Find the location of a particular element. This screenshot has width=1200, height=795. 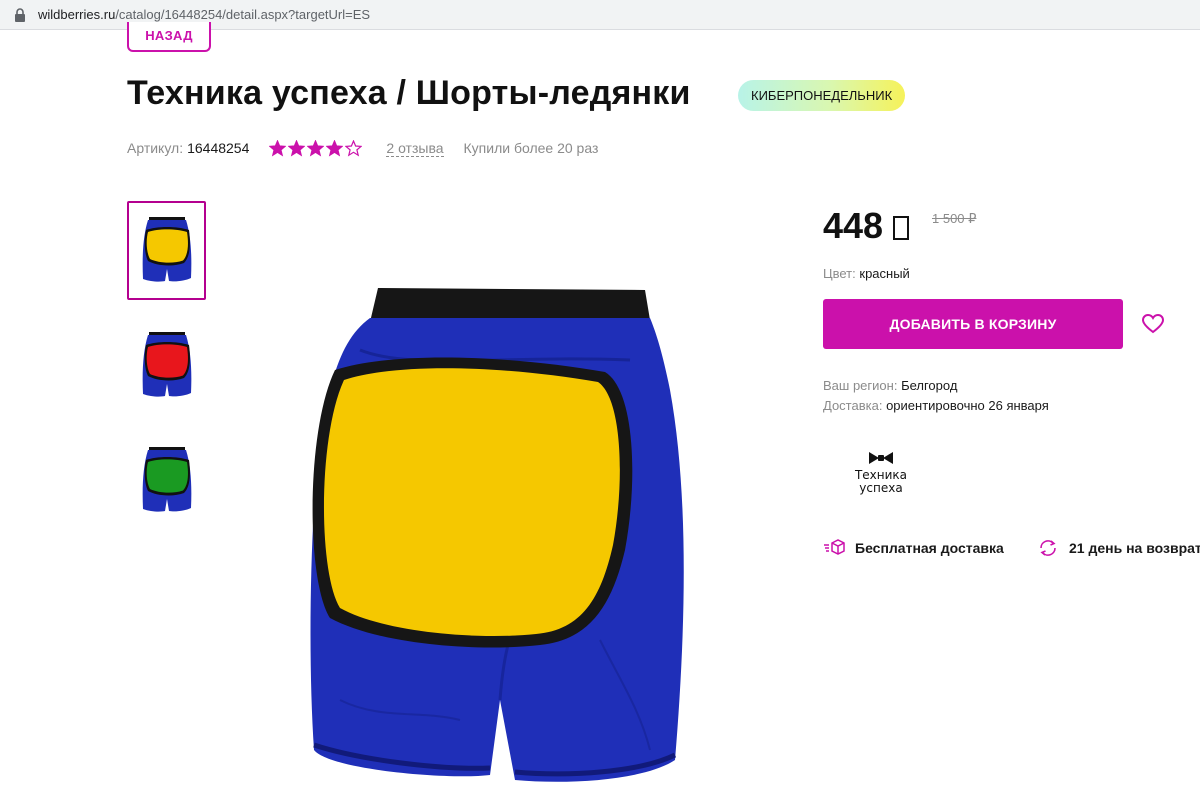

delivery-label: Доставка: is located at coordinates (853, 405).